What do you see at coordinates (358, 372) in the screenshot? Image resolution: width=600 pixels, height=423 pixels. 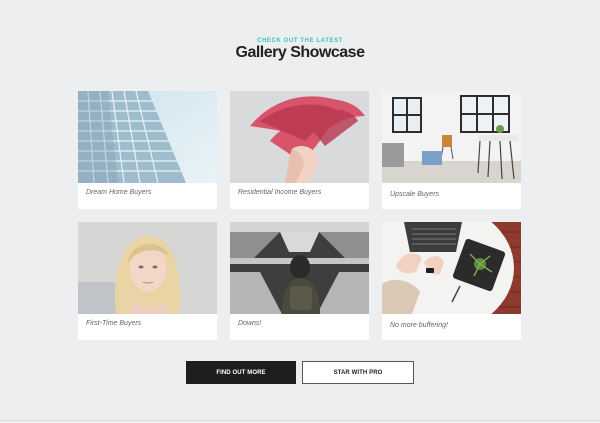 I see `star-with-pro-button: STAR WITH PRO` at bounding box center [358, 372].